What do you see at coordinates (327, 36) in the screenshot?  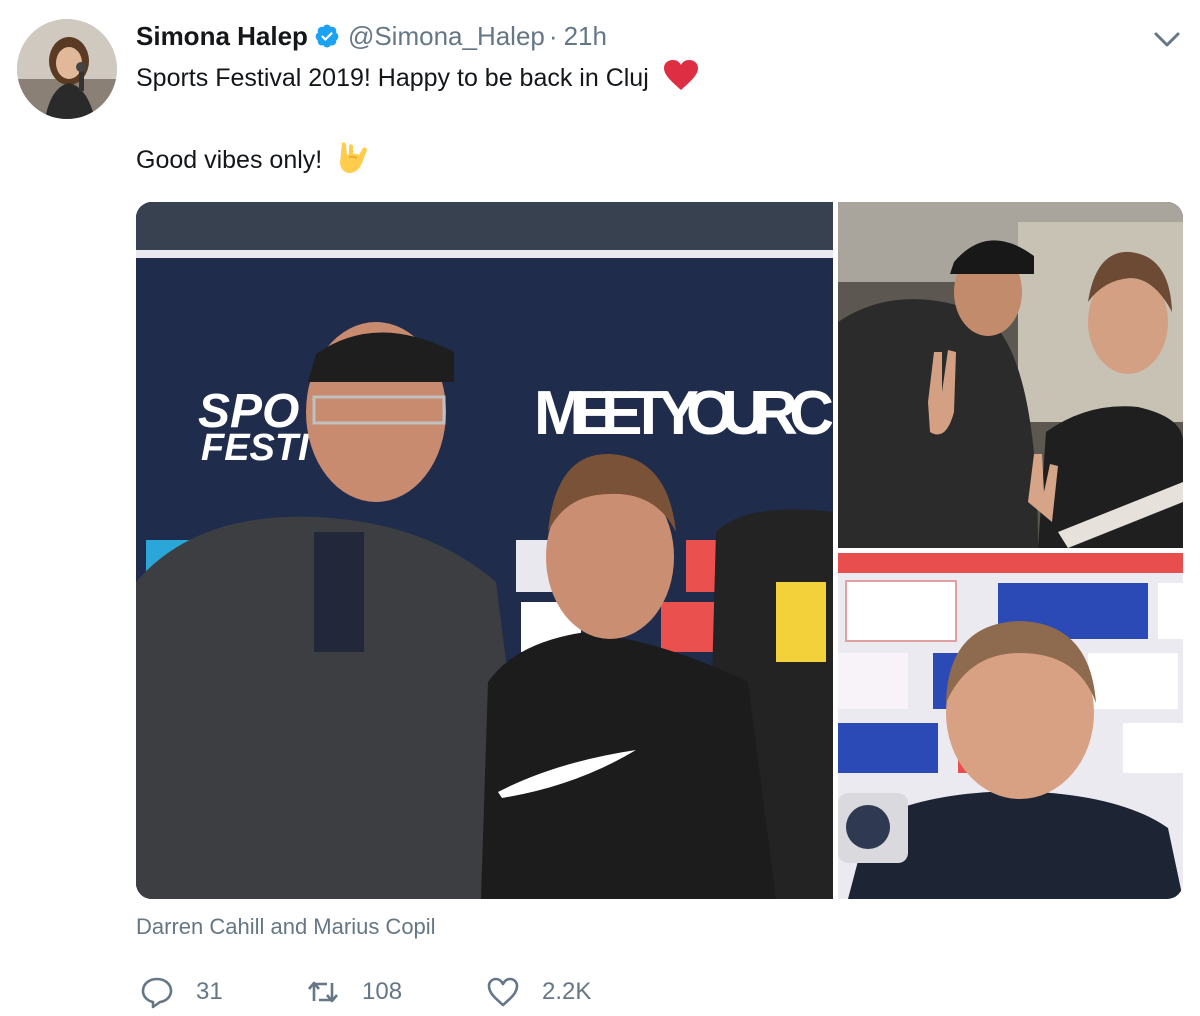 I see `verified-icon` at bounding box center [327, 36].